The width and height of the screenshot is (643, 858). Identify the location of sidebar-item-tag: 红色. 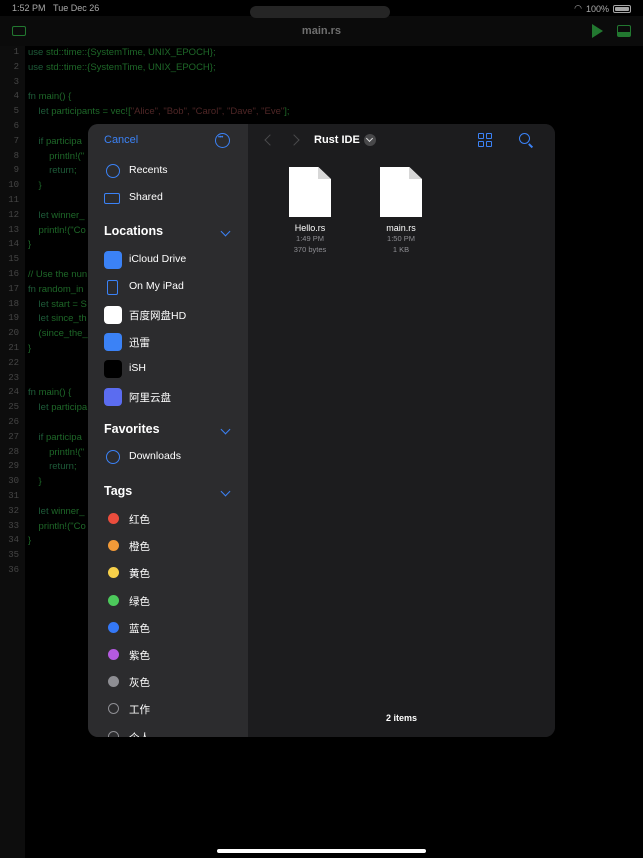
(168, 519).